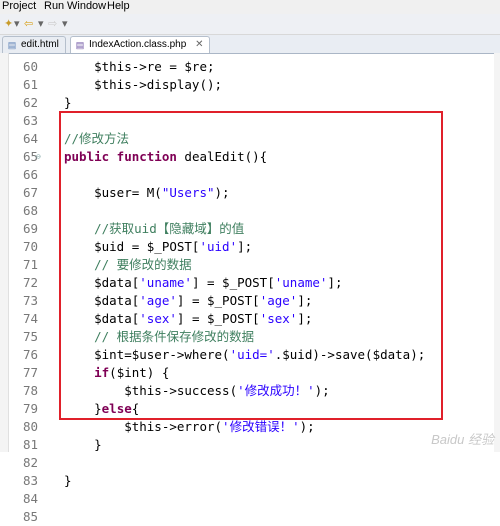  What do you see at coordinates (30, 84) in the screenshot?
I see `line-number: 61` at bounding box center [30, 84].